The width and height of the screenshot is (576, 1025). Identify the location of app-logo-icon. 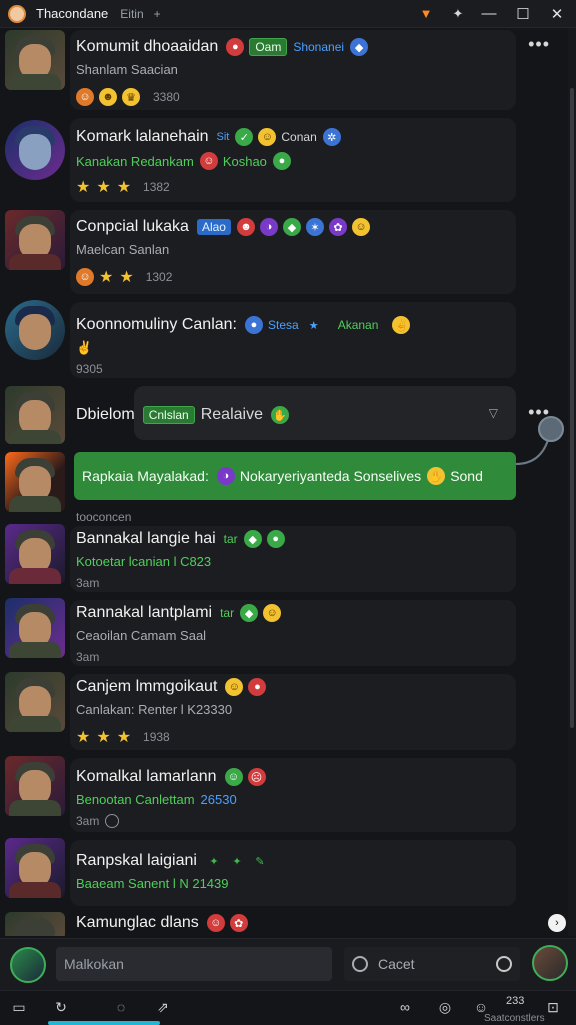
(17, 13).